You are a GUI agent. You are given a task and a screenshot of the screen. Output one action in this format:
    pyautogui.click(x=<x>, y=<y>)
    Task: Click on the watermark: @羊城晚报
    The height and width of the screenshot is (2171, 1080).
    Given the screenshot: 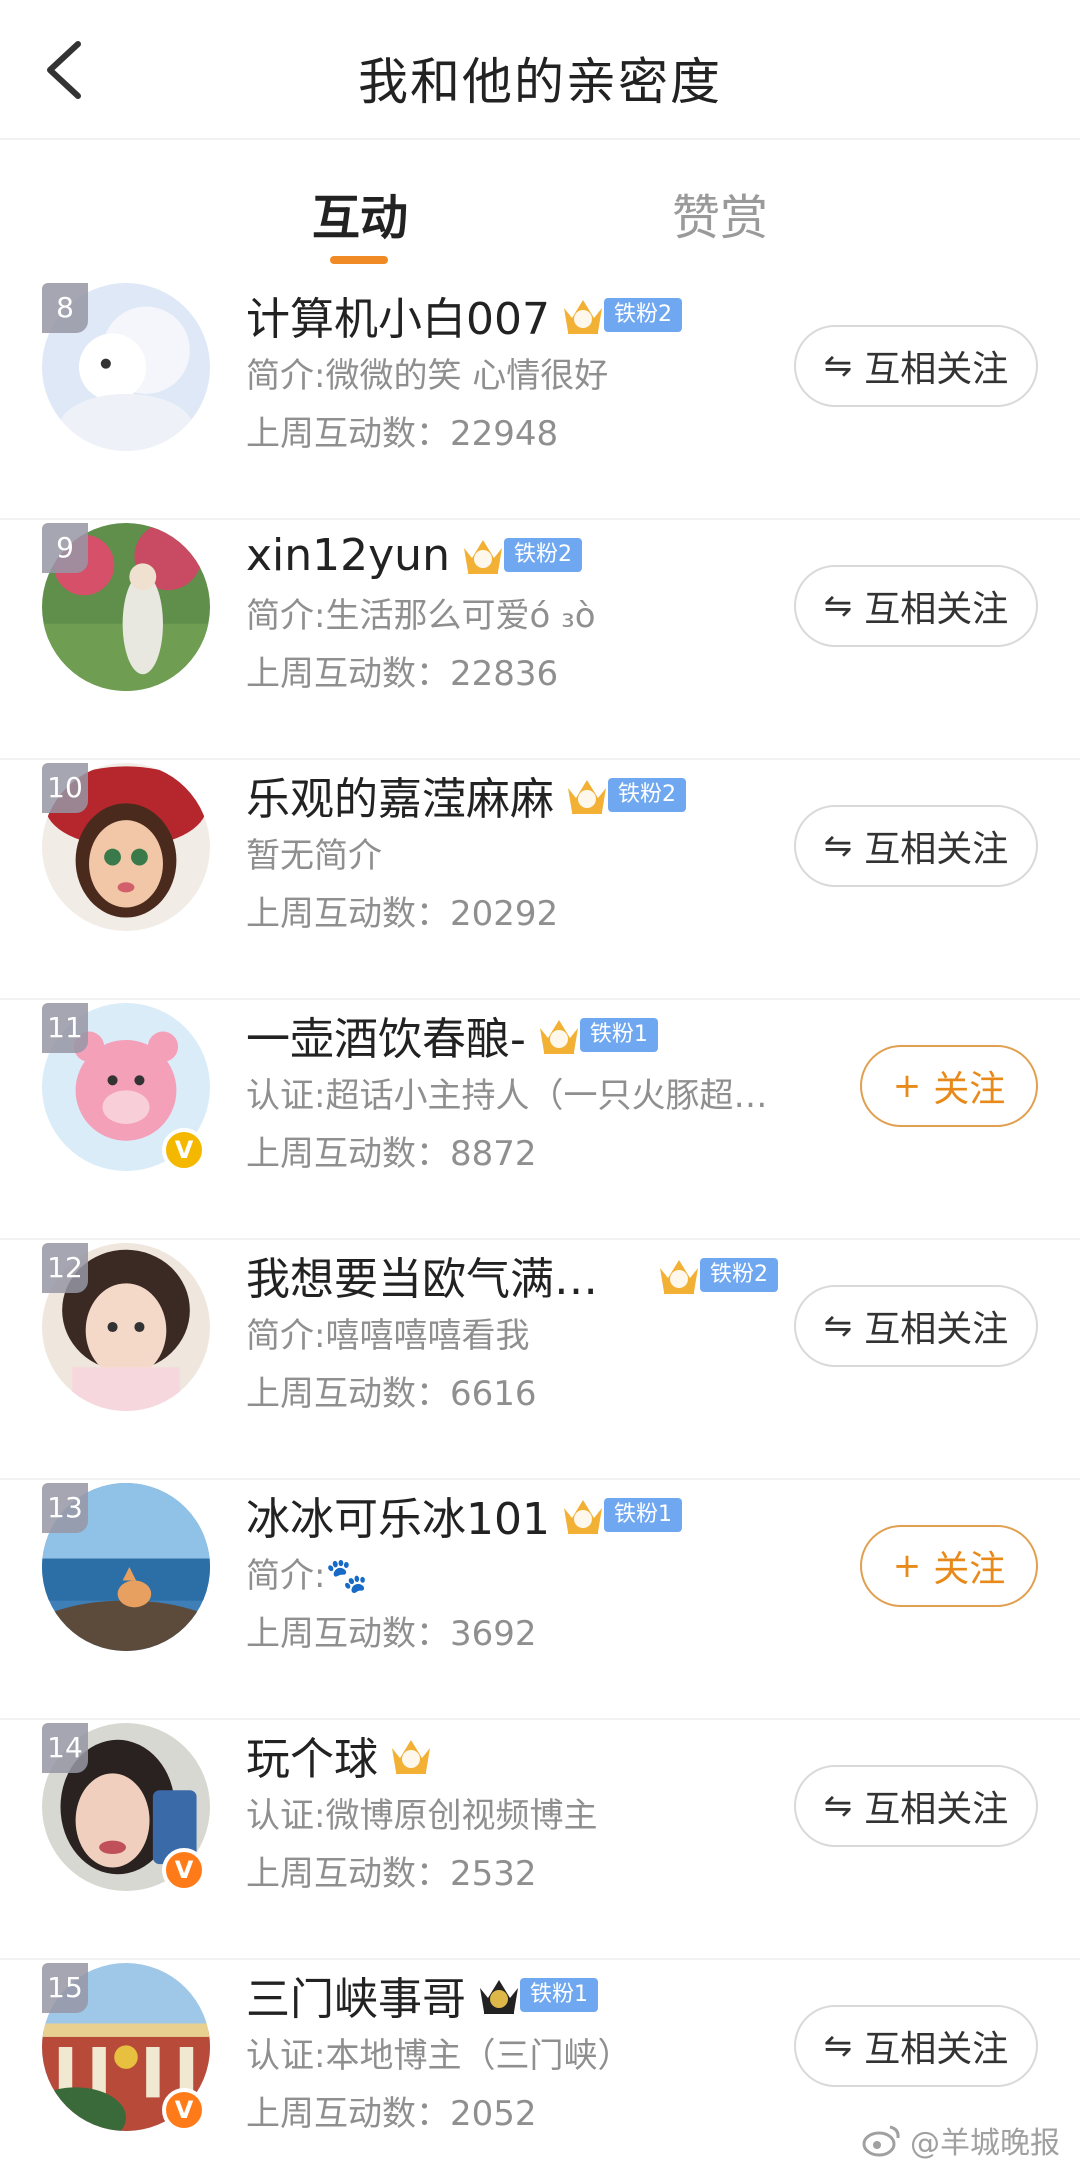 What is the action you would take?
    pyautogui.click(x=961, y=2140)
    